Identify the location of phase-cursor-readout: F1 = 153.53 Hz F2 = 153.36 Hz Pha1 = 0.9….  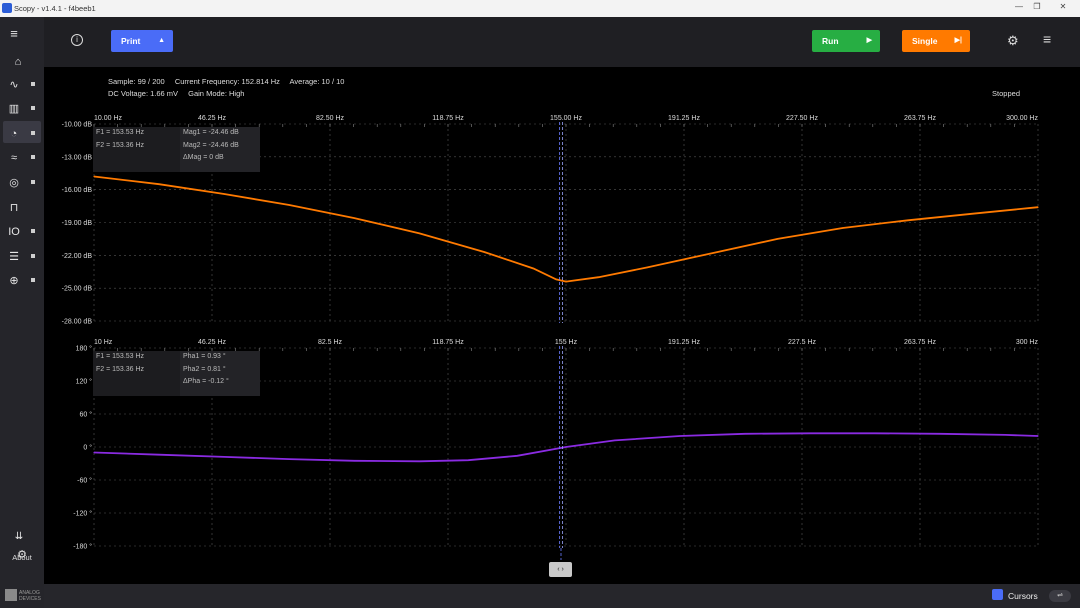
(176, 373).